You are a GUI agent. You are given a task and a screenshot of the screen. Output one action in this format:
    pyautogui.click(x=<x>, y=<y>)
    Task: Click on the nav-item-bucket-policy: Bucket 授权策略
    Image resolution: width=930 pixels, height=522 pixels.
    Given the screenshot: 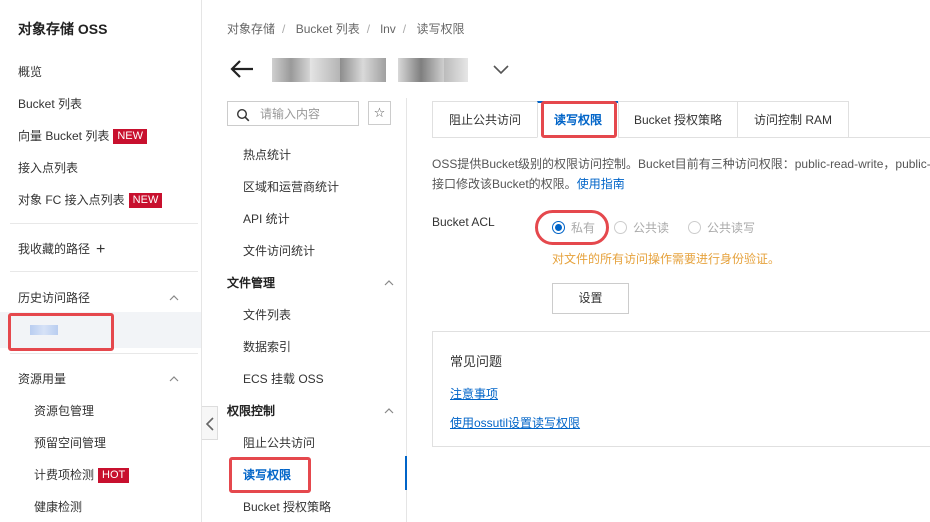 What is the action you would take?
    pyautogui.click(x=287, y=507)
    